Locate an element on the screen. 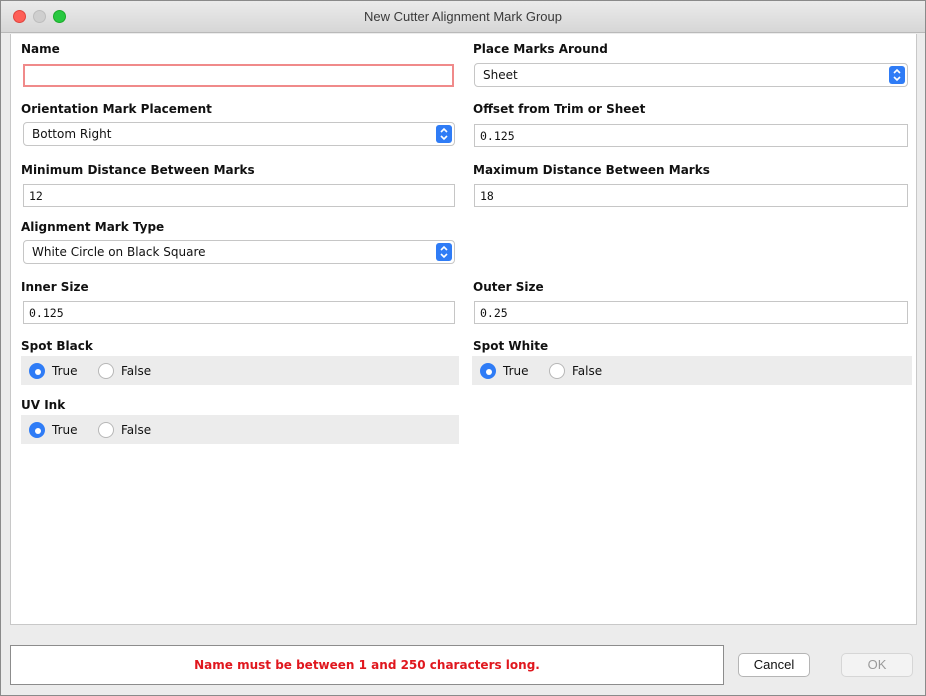 Image resolution: width=926 pixels, height=696 pixels. cancel-button: Cancel is located at coordinates (774, 665).